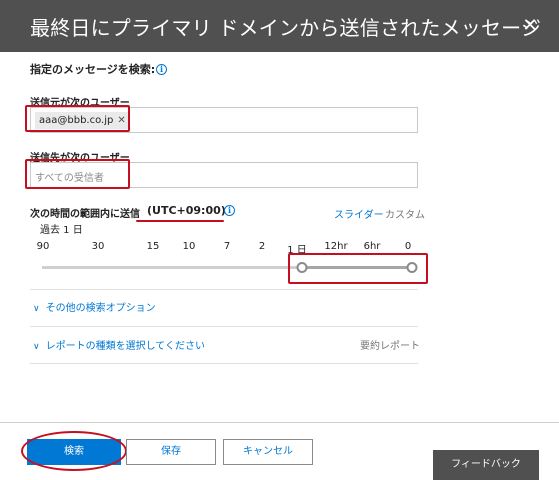 This screenshot has height=480, width=559. I want to click on slider-tick-label: 6hr, so click(372, 246).